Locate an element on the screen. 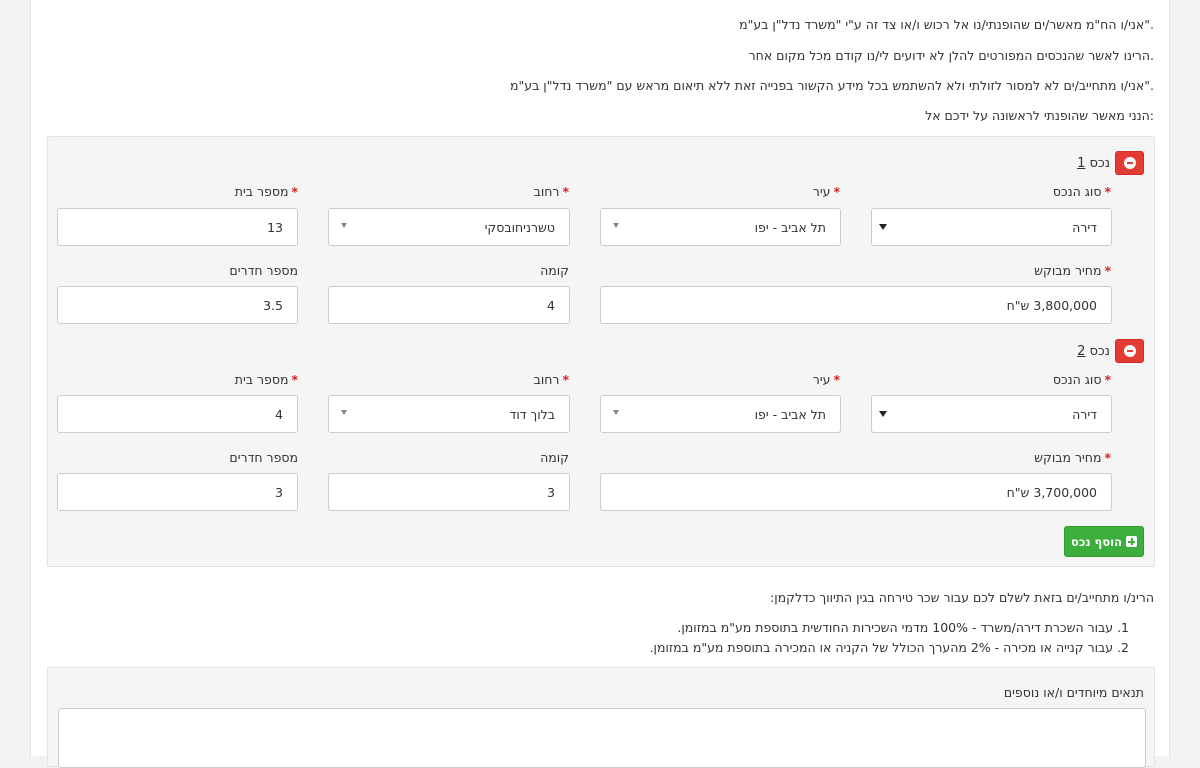 The image size is (1200, 768). asking-price-input: 3,700,000 ש"ח is located at coordinates (856, 492).